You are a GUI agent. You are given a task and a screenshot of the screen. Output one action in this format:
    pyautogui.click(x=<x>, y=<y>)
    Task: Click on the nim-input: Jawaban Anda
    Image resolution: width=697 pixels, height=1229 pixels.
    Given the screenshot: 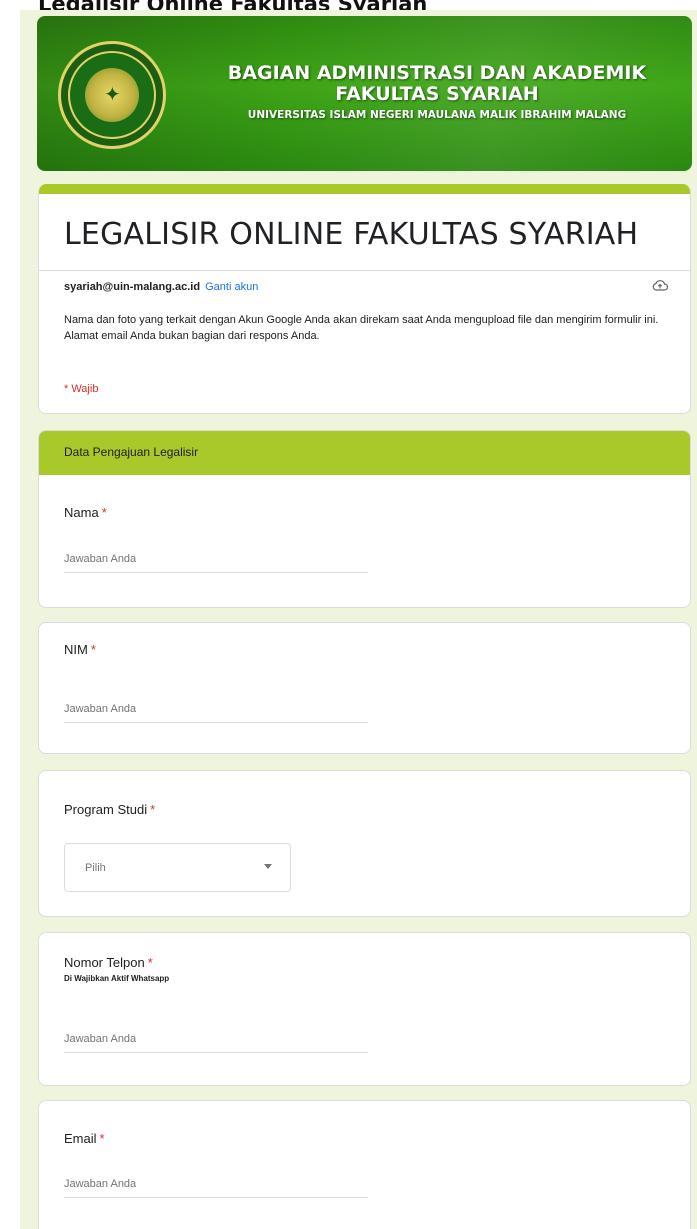 What is the action you would take?
    pyautogui.click(x=216, y=713)
    